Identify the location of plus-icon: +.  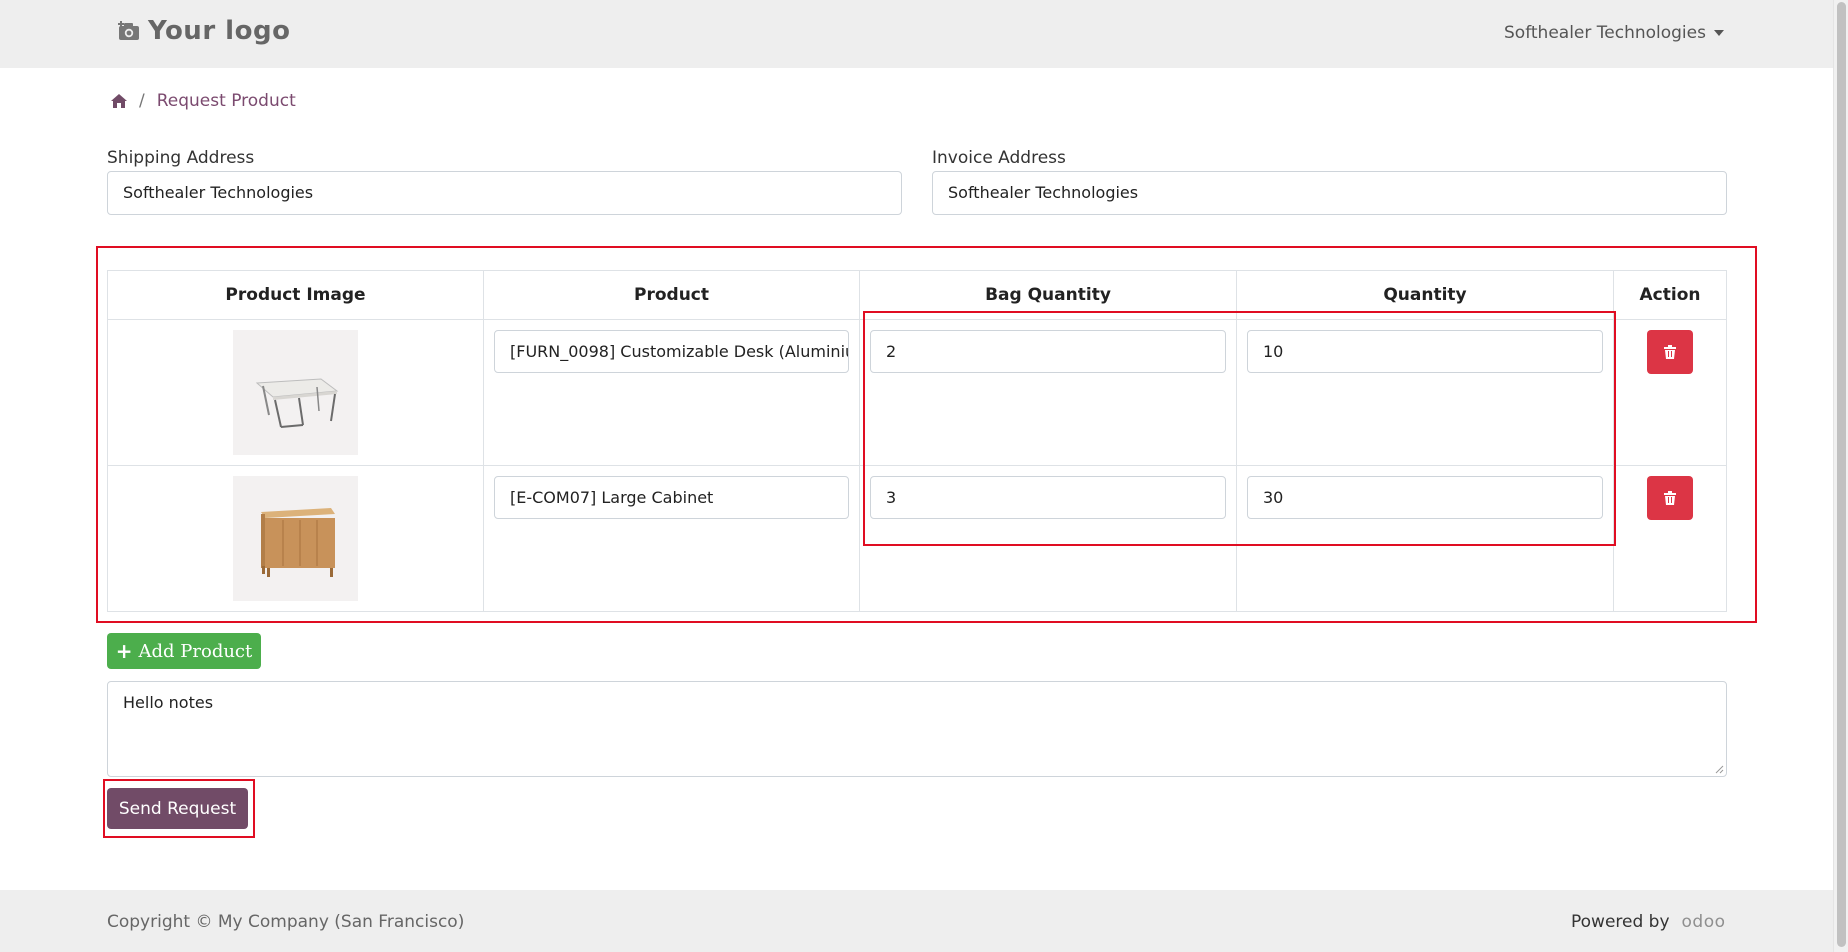
(124, 651).